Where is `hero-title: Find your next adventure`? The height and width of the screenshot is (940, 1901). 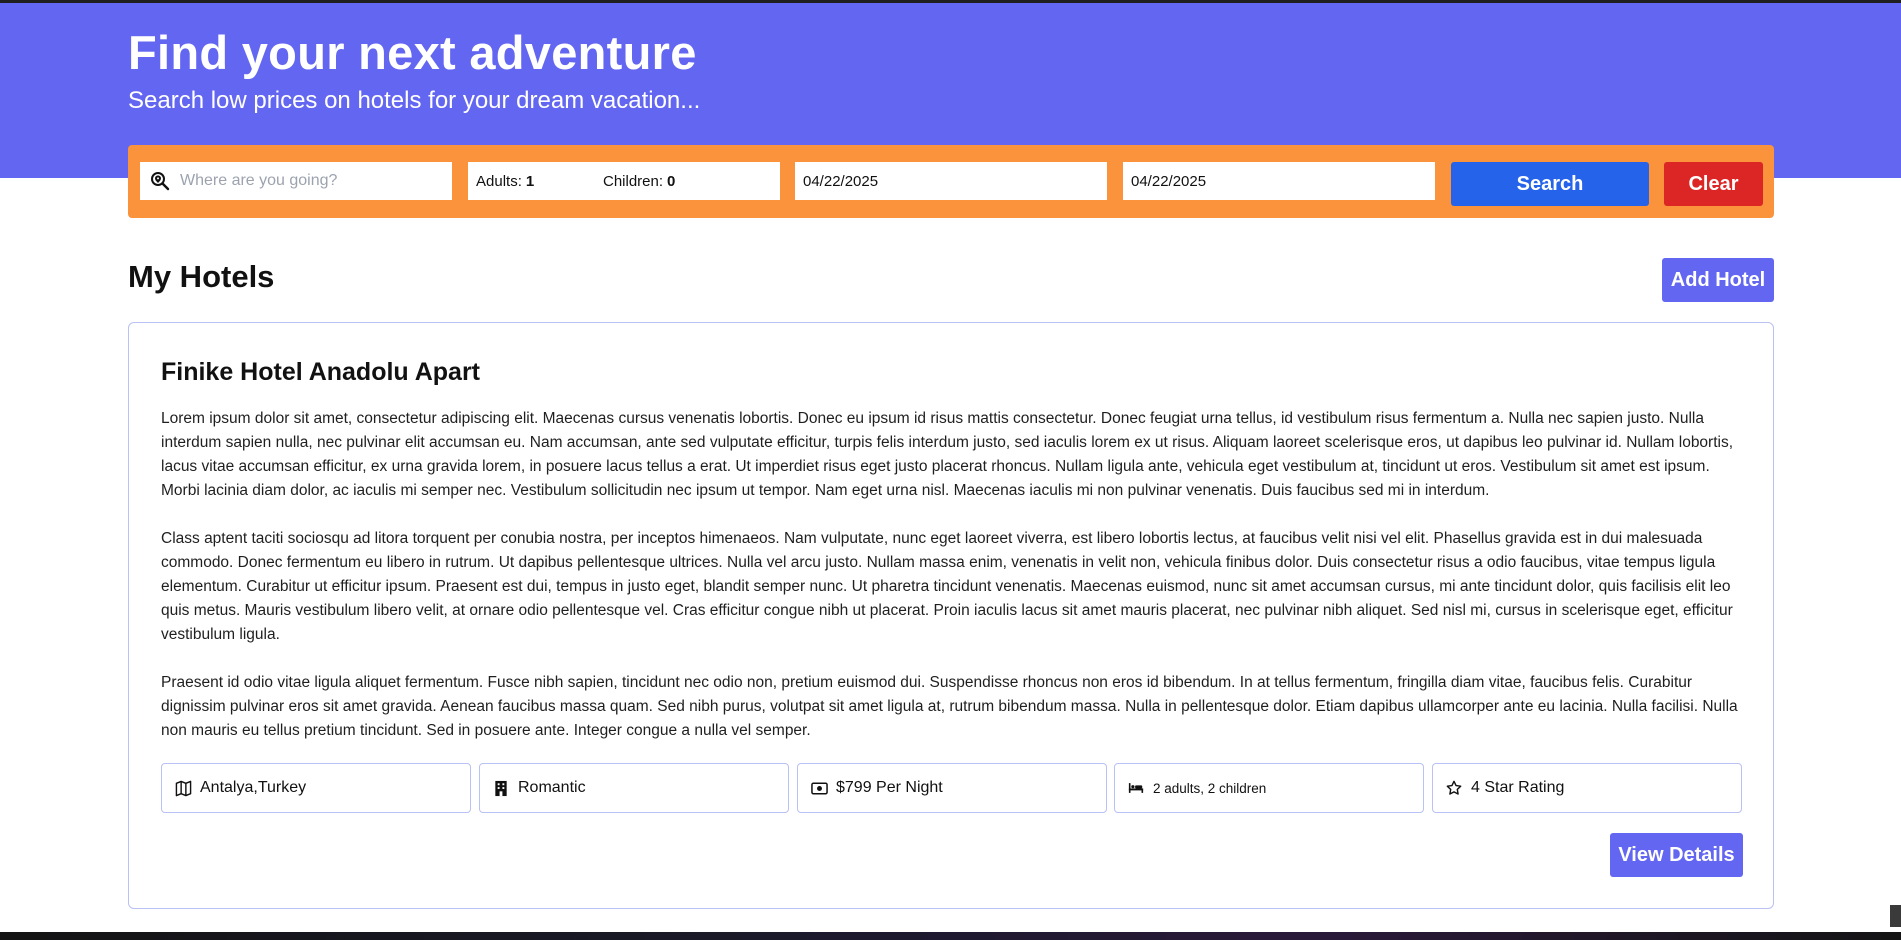
hero-title: Find your next adventure is located at coordinates (412, 52).